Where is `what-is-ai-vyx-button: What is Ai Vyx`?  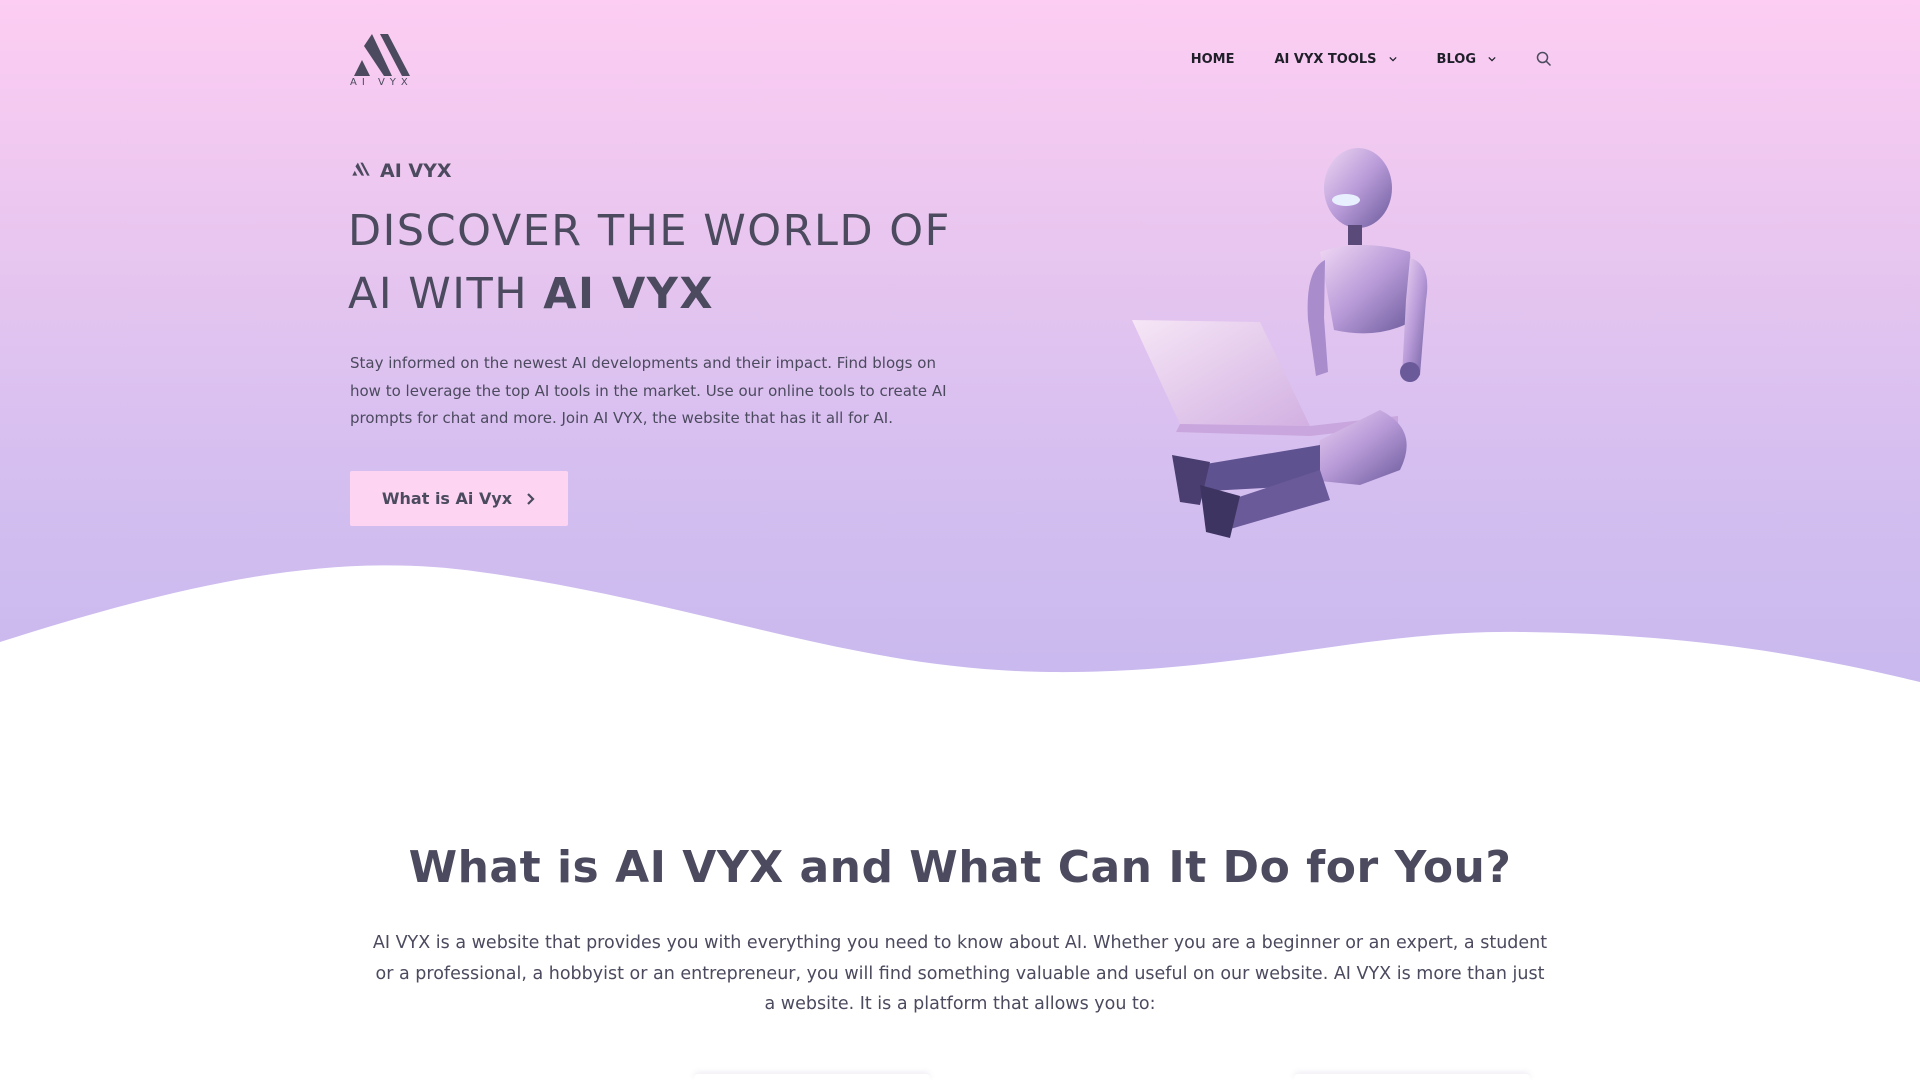
what-is-ai-vyx-button: What is Ai Vyx is located at coordinates (459, 498).